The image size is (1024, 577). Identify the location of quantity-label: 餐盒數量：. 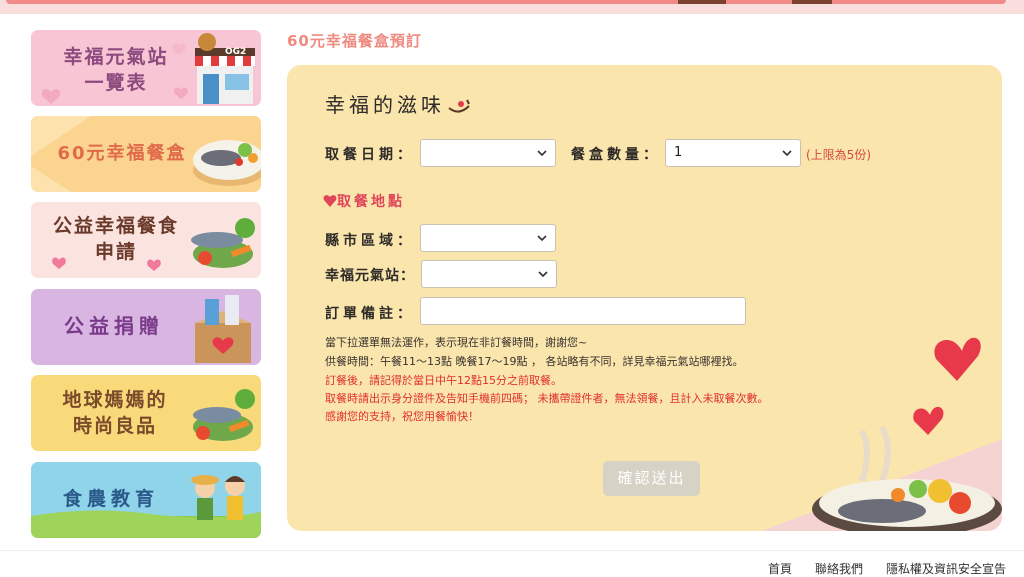
(616, 155).